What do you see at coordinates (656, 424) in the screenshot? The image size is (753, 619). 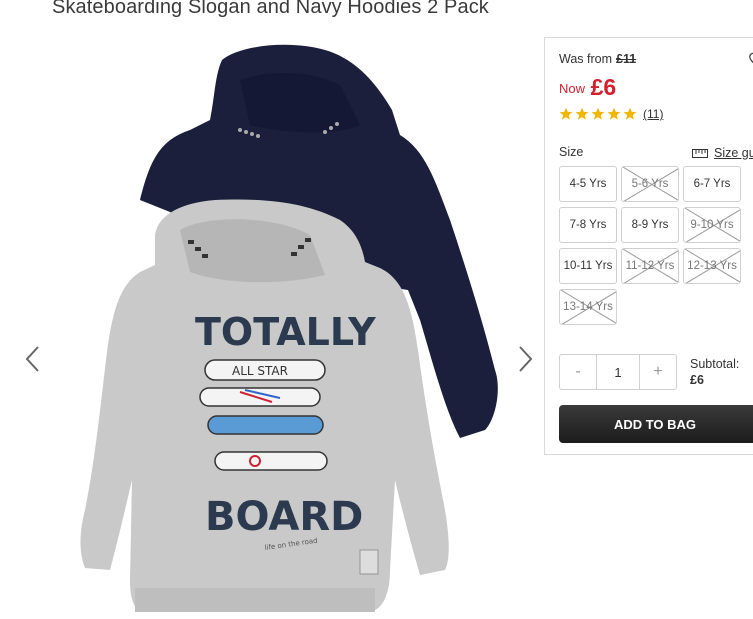 I see `add-to-bag-button: ADD TO BAG` at bounding box center [656, 424].